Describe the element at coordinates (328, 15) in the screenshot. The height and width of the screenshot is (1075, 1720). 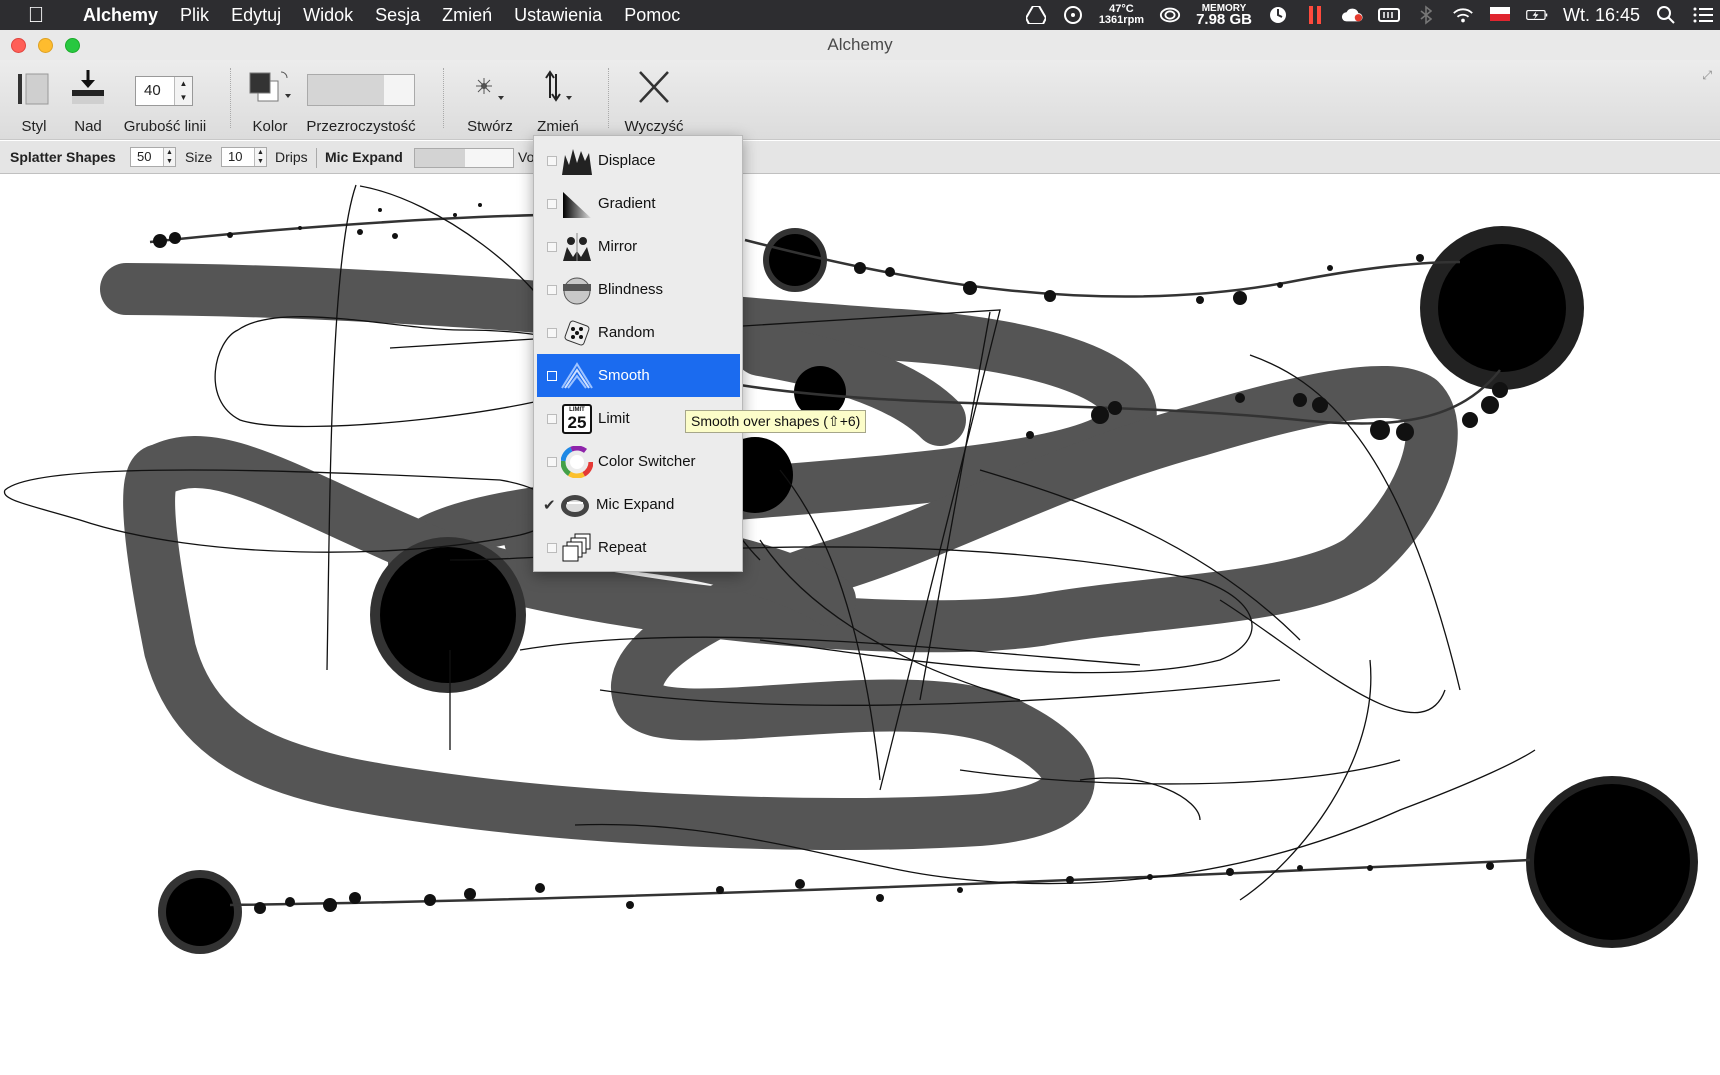
I see `menu-view: Widok` at that location.